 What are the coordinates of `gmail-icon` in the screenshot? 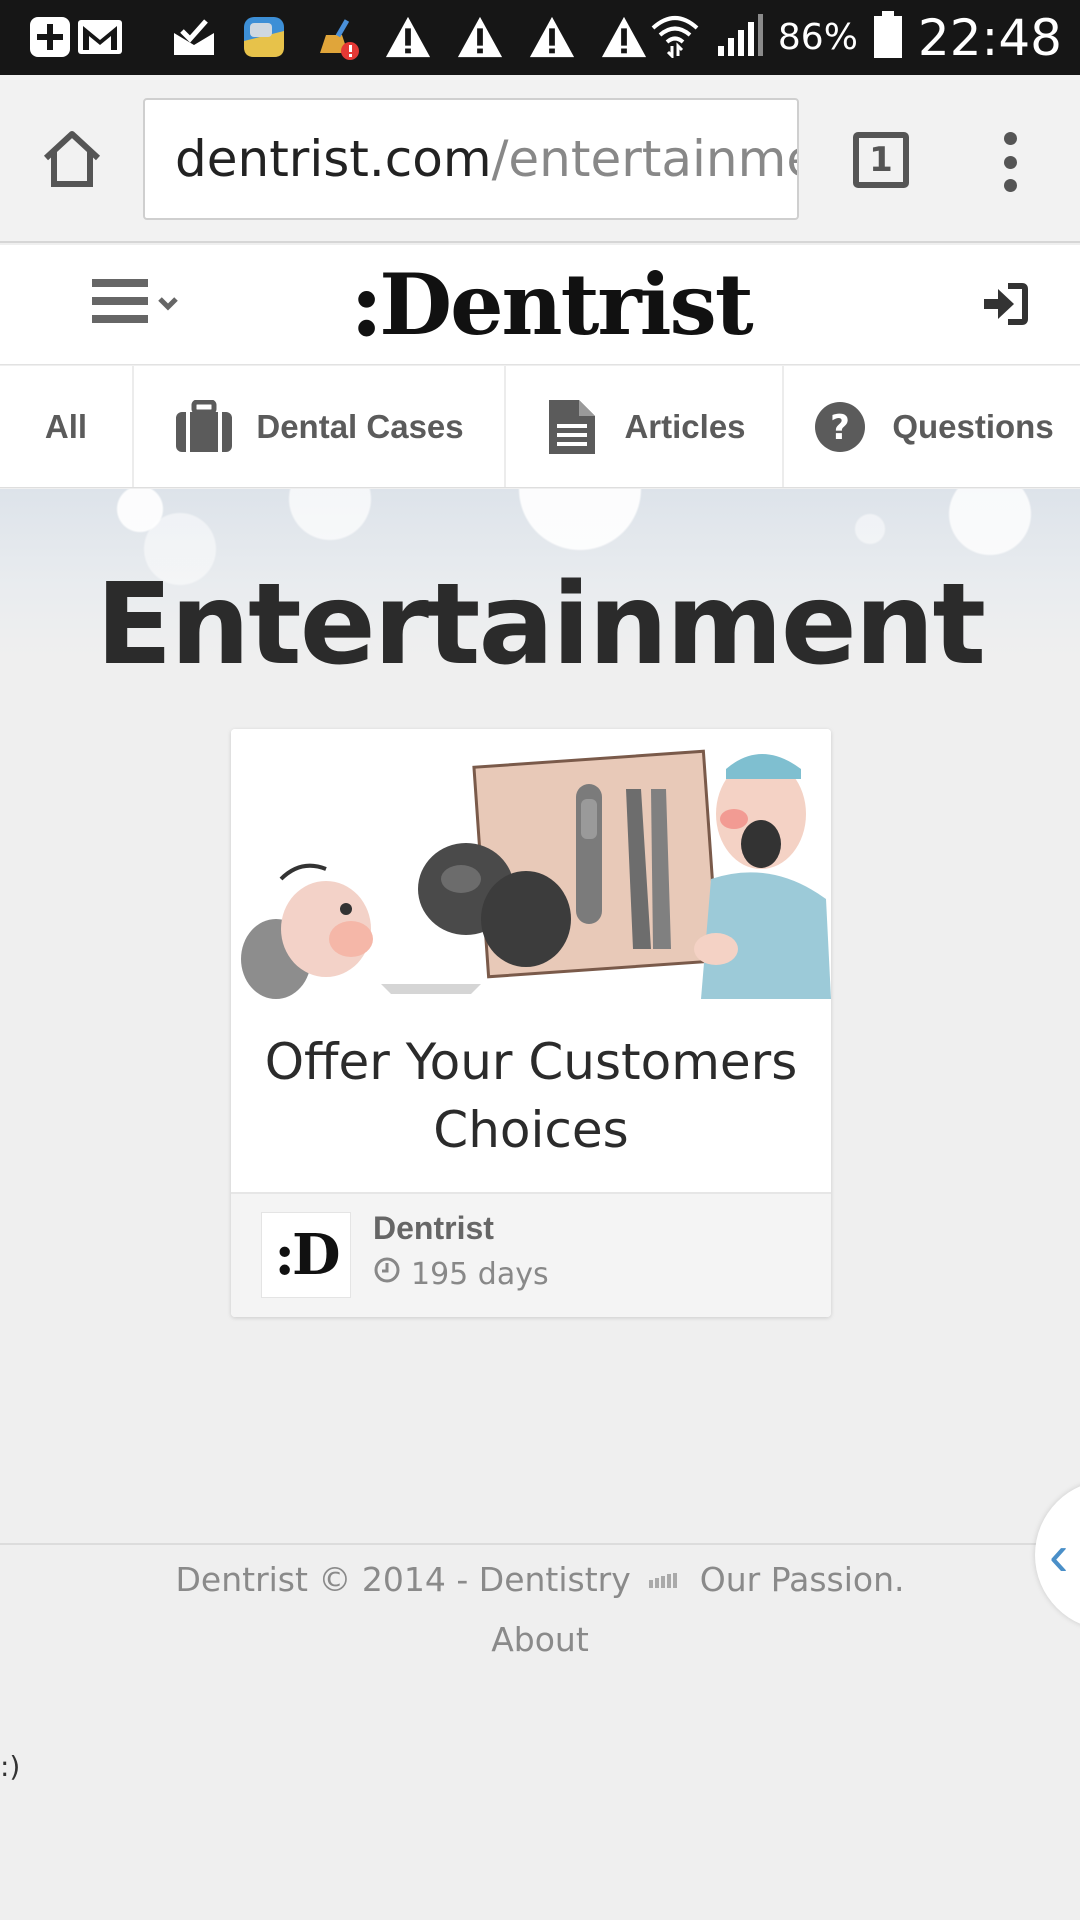 It's located at (100, 37).